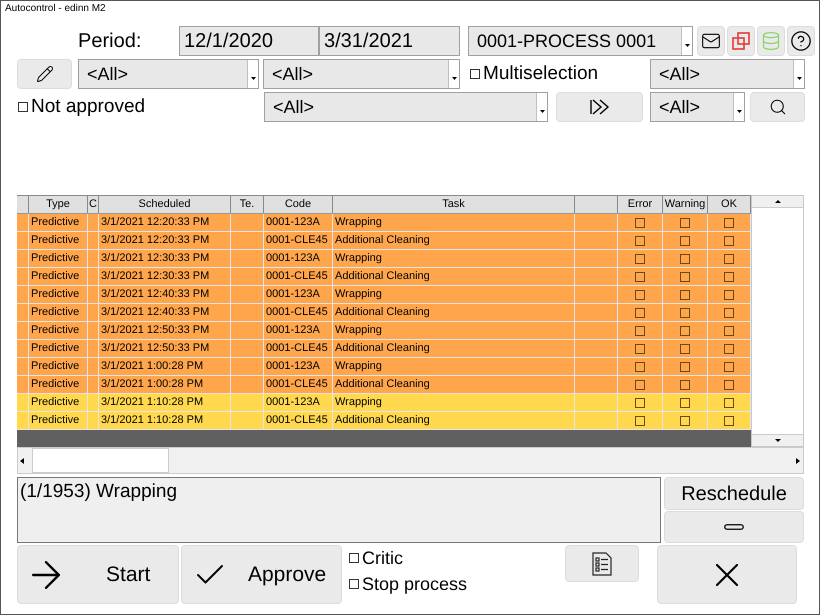 This screenshot has width=820, height=615. I want to click on table-row: Predictive 3/1/2021 12:30:33 PM 0001-CLE45 Additional Cleaning, so click(384, 277).